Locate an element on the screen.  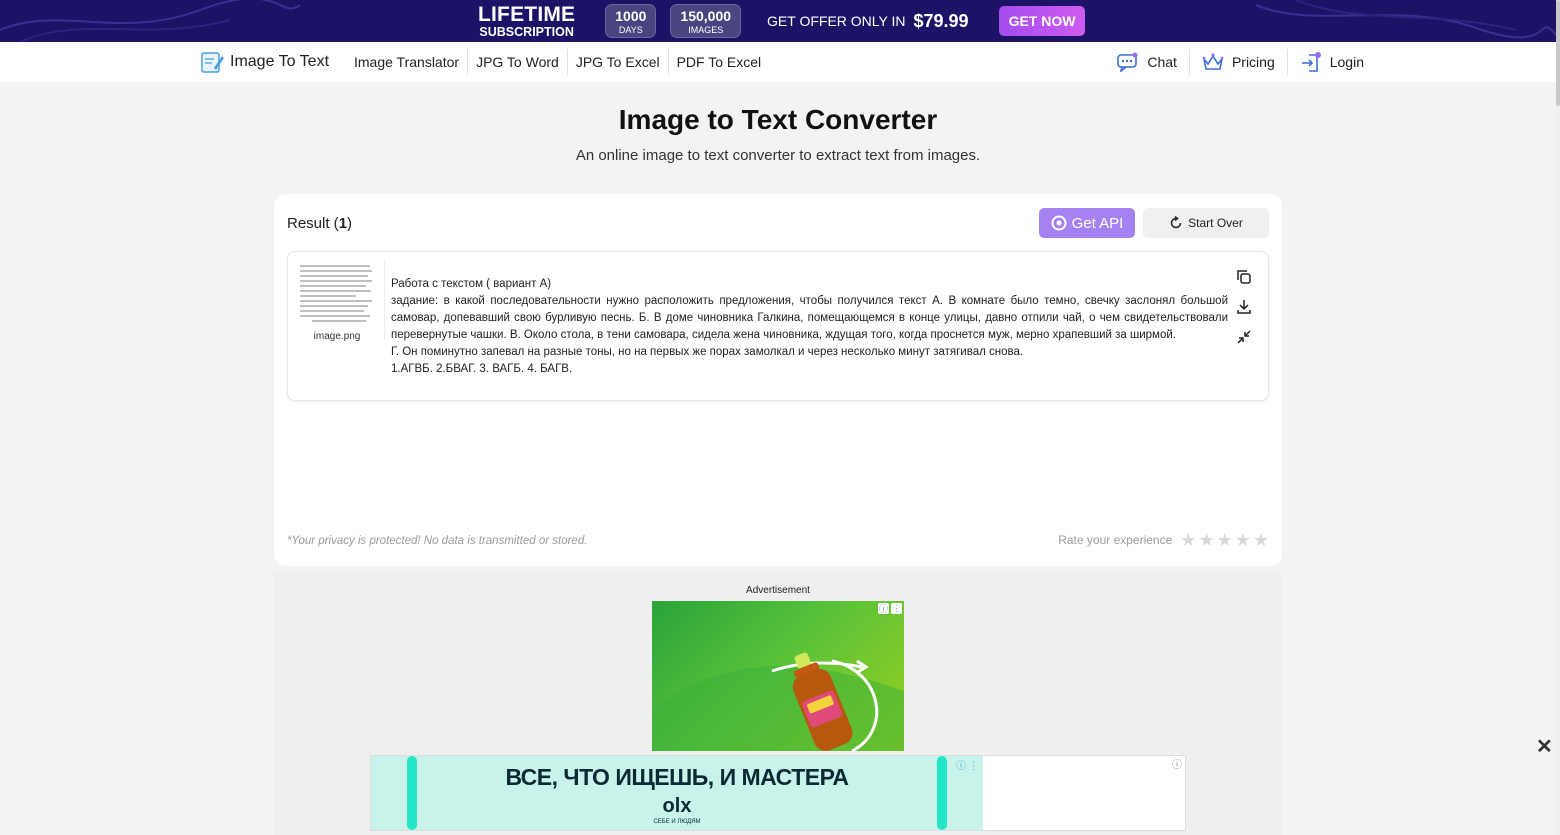
offer-price: $79.99 is located at coordinates (941, 20).